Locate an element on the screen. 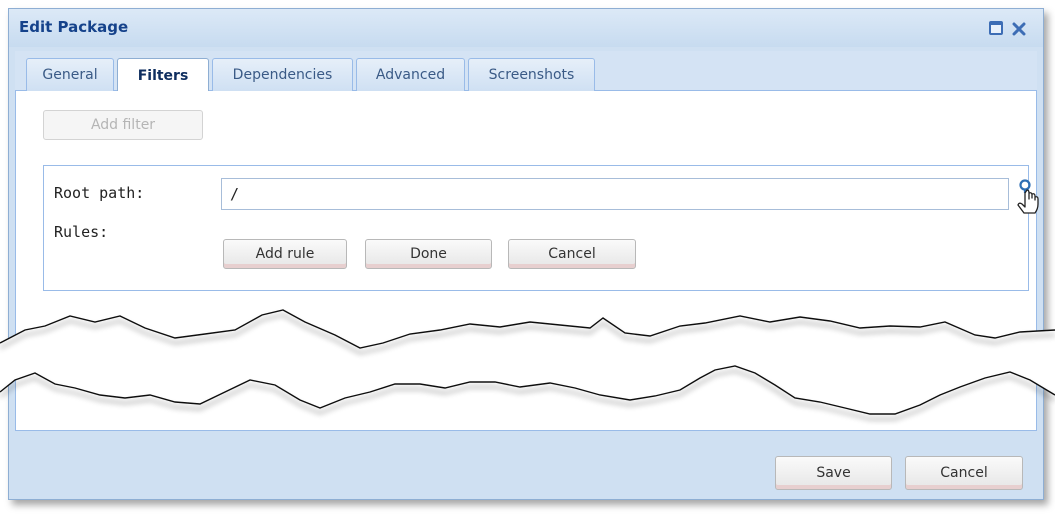  save-button: Save is located at coordinates (833, 473).